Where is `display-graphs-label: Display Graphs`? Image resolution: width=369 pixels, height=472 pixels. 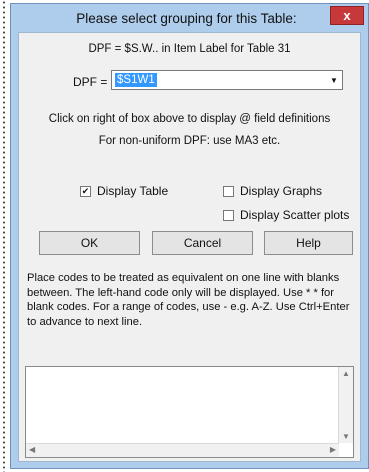
display-graphs-label: Display Graphs is located at coordinates (281, 191).